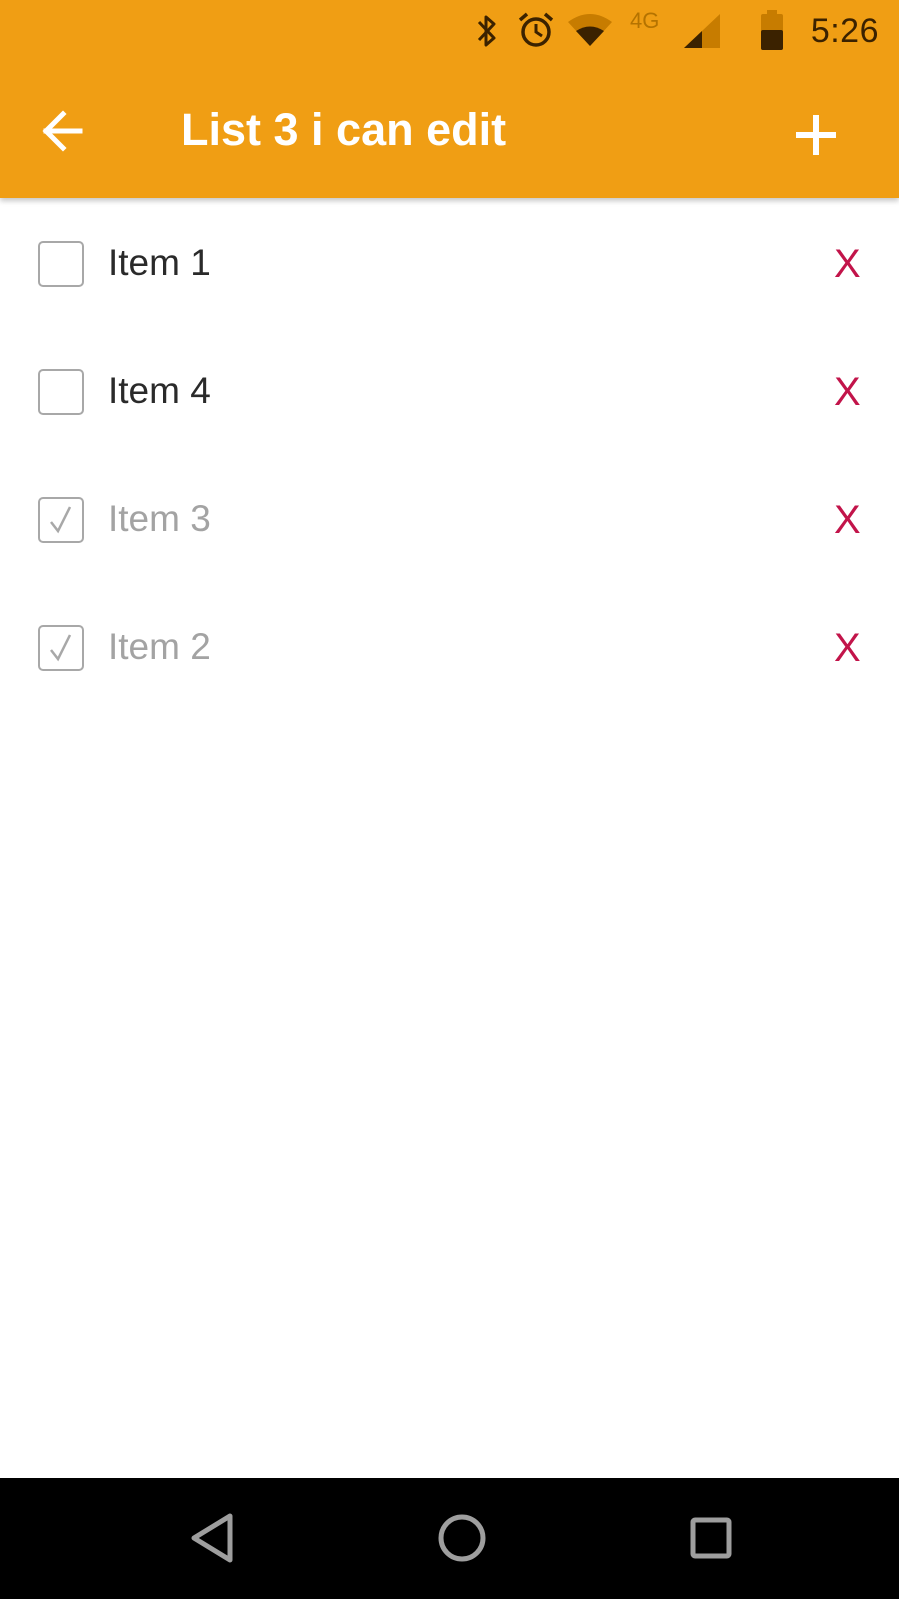 Image resolution: width=899 pixels, height=1599 pixels. Describe the element at coordinates (702, 31) in the screenshot. I see `cell-signal-icon` at that location.